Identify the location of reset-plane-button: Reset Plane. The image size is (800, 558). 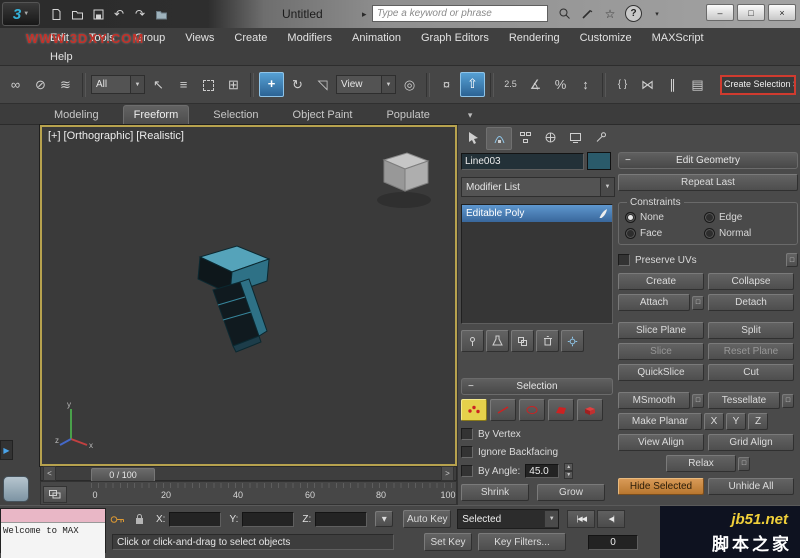
(751, 351).